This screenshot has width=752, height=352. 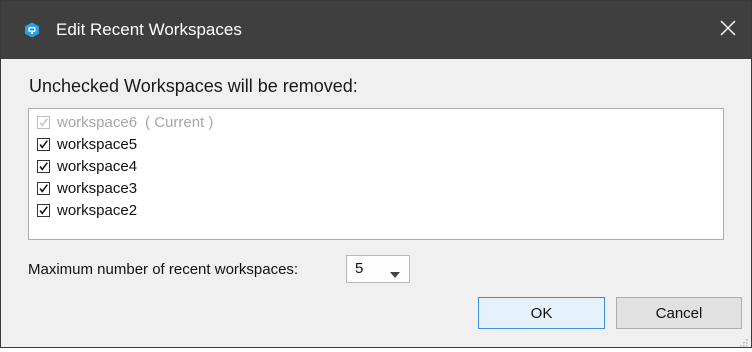 I want to click on app-logo-icon, so click(x=32, y=30).